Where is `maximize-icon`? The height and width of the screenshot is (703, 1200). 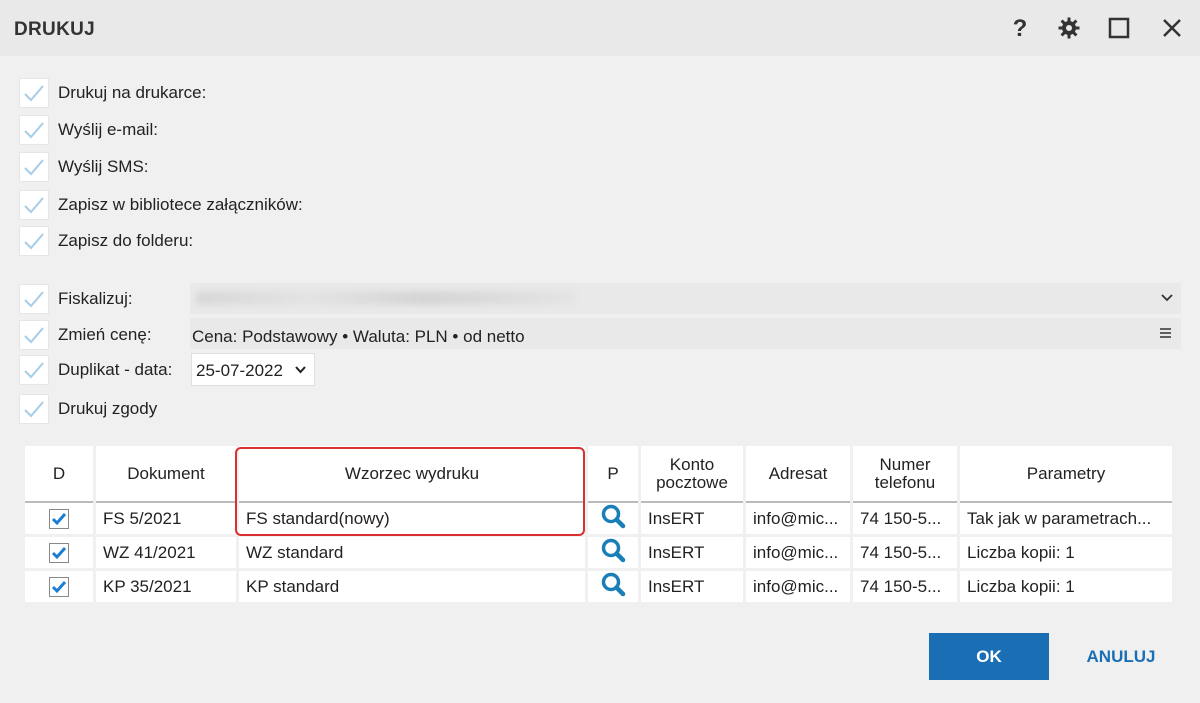
maximize-icon is located at coordinates (1119, 28).